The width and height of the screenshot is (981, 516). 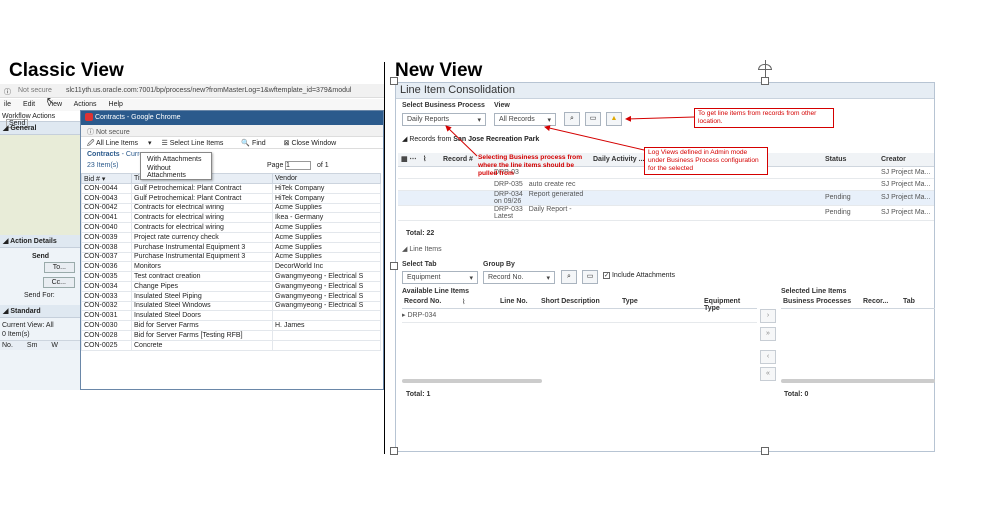 I want to click on arrow-bp-selection, so click(x=461, y=141).